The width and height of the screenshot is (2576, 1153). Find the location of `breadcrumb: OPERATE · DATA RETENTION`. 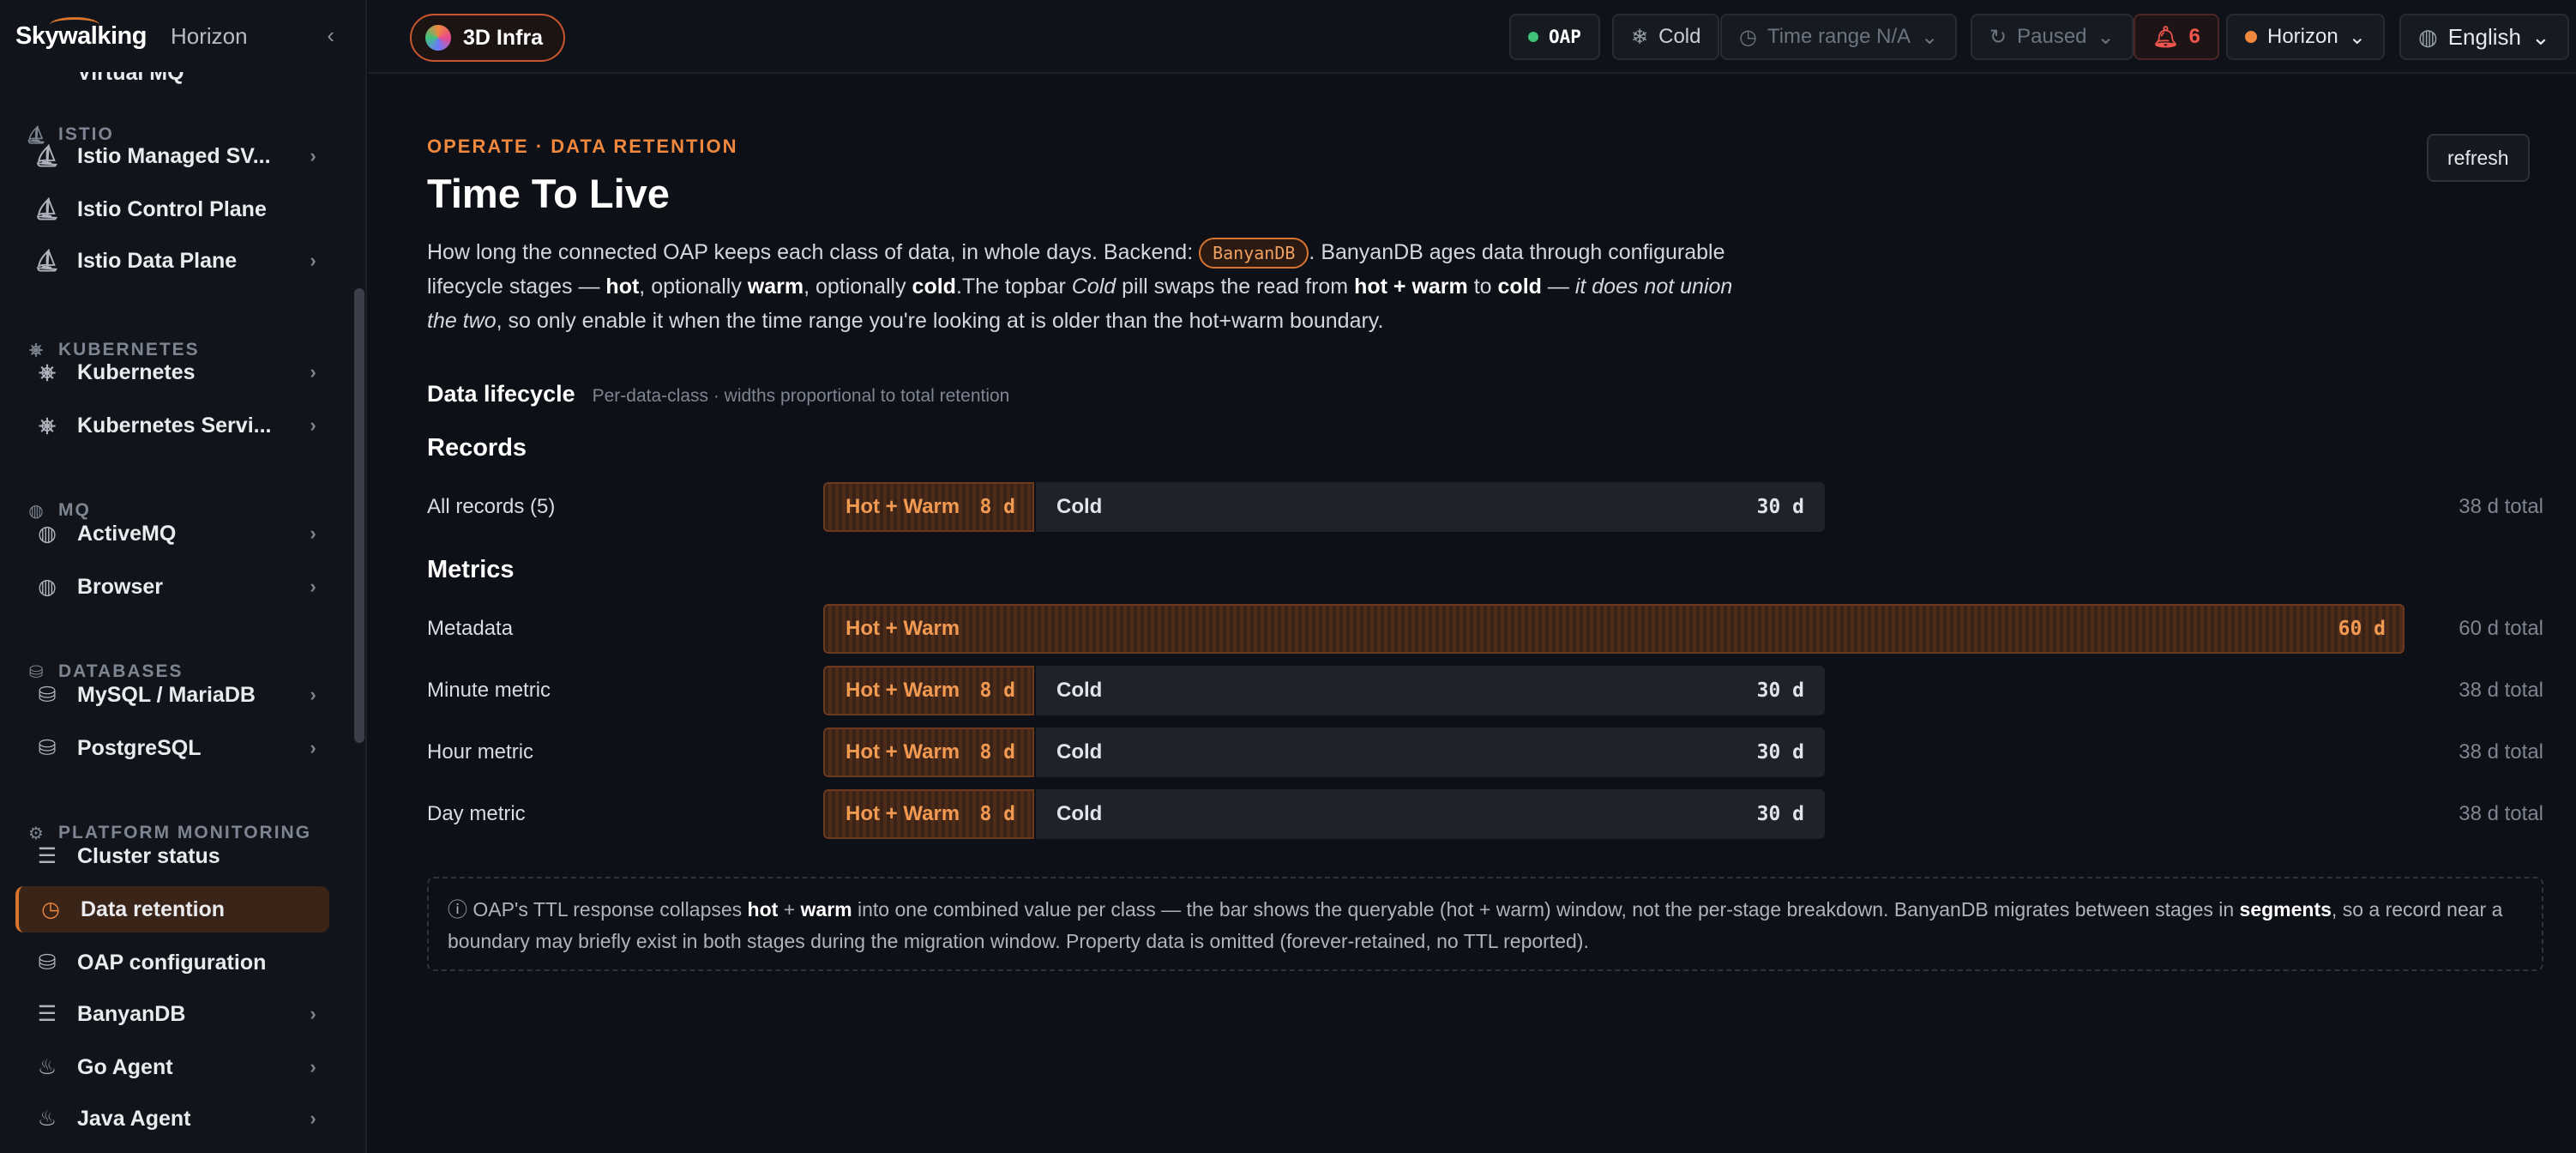

breadcrumb: OPERATE · DATA RETENTION is located at coordinates (582, 146).